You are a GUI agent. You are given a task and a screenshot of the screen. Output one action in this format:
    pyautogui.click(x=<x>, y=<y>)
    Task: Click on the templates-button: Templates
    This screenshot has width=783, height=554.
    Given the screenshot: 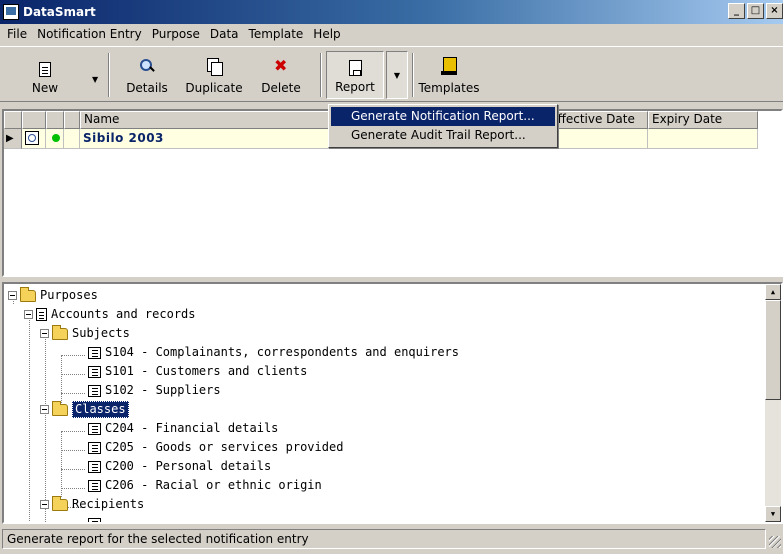 What is the action you would take?
    pyautogui.click(x=449, y=75)
    